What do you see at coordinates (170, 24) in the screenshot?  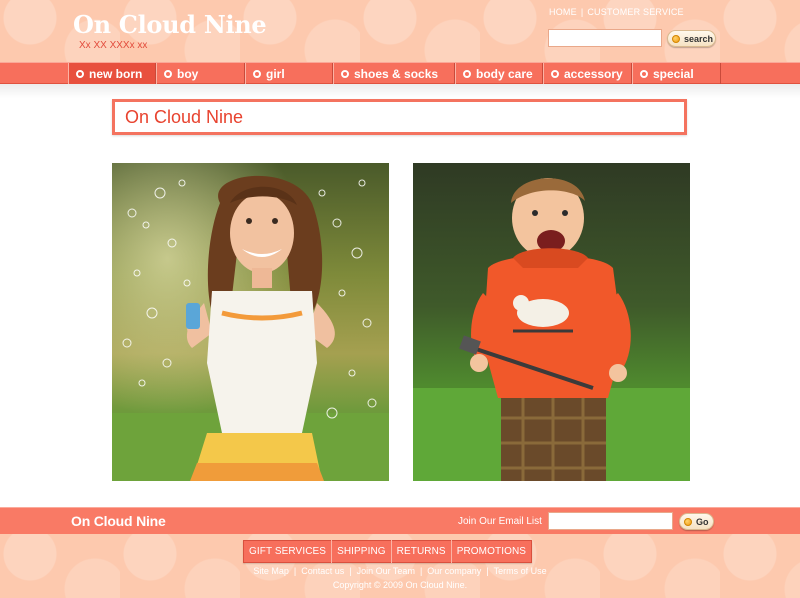 I see `site-logo-title: On Cloud Nine` at bounding box center [170, 24].